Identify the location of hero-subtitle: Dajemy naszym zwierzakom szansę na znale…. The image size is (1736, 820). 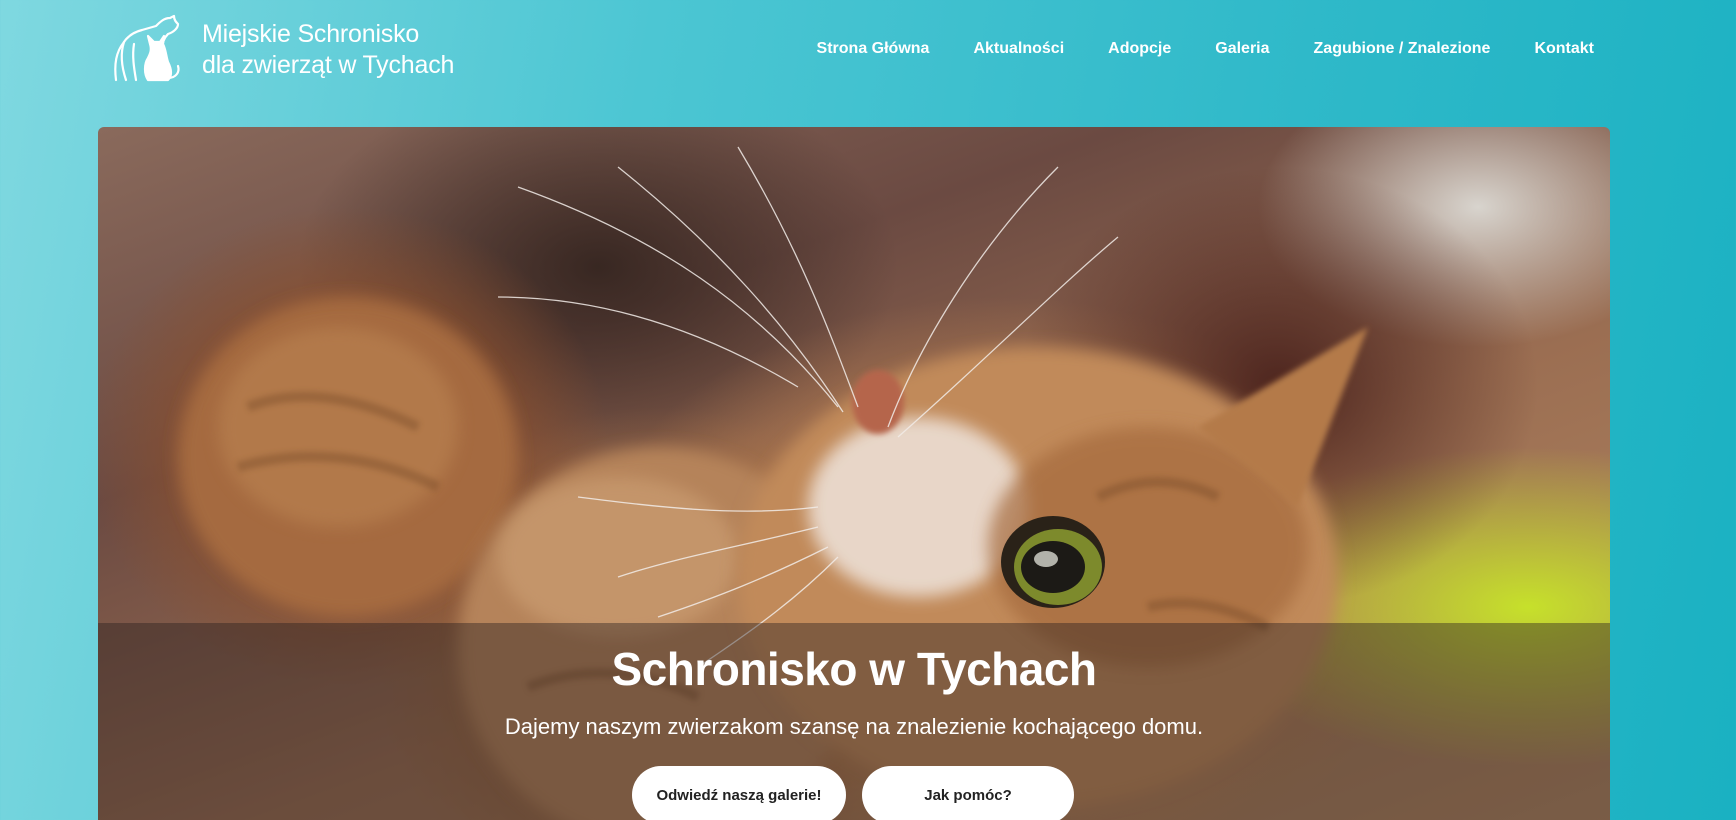
(854, 726).